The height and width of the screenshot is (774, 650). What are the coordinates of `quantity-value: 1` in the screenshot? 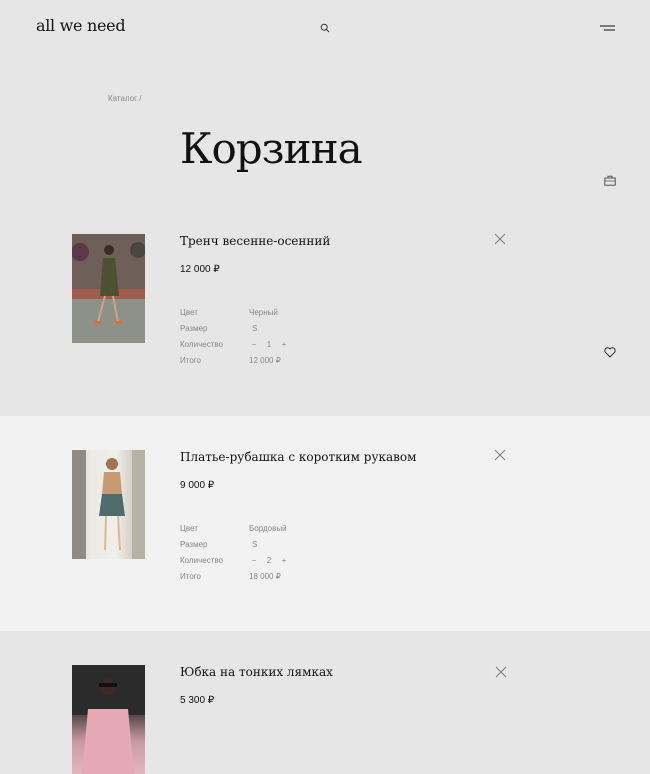 It's located at (269, 344).